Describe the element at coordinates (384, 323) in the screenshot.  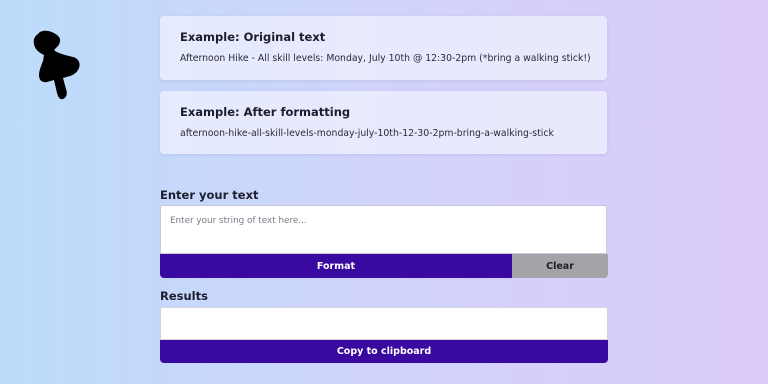
I see `results-output` at that location.